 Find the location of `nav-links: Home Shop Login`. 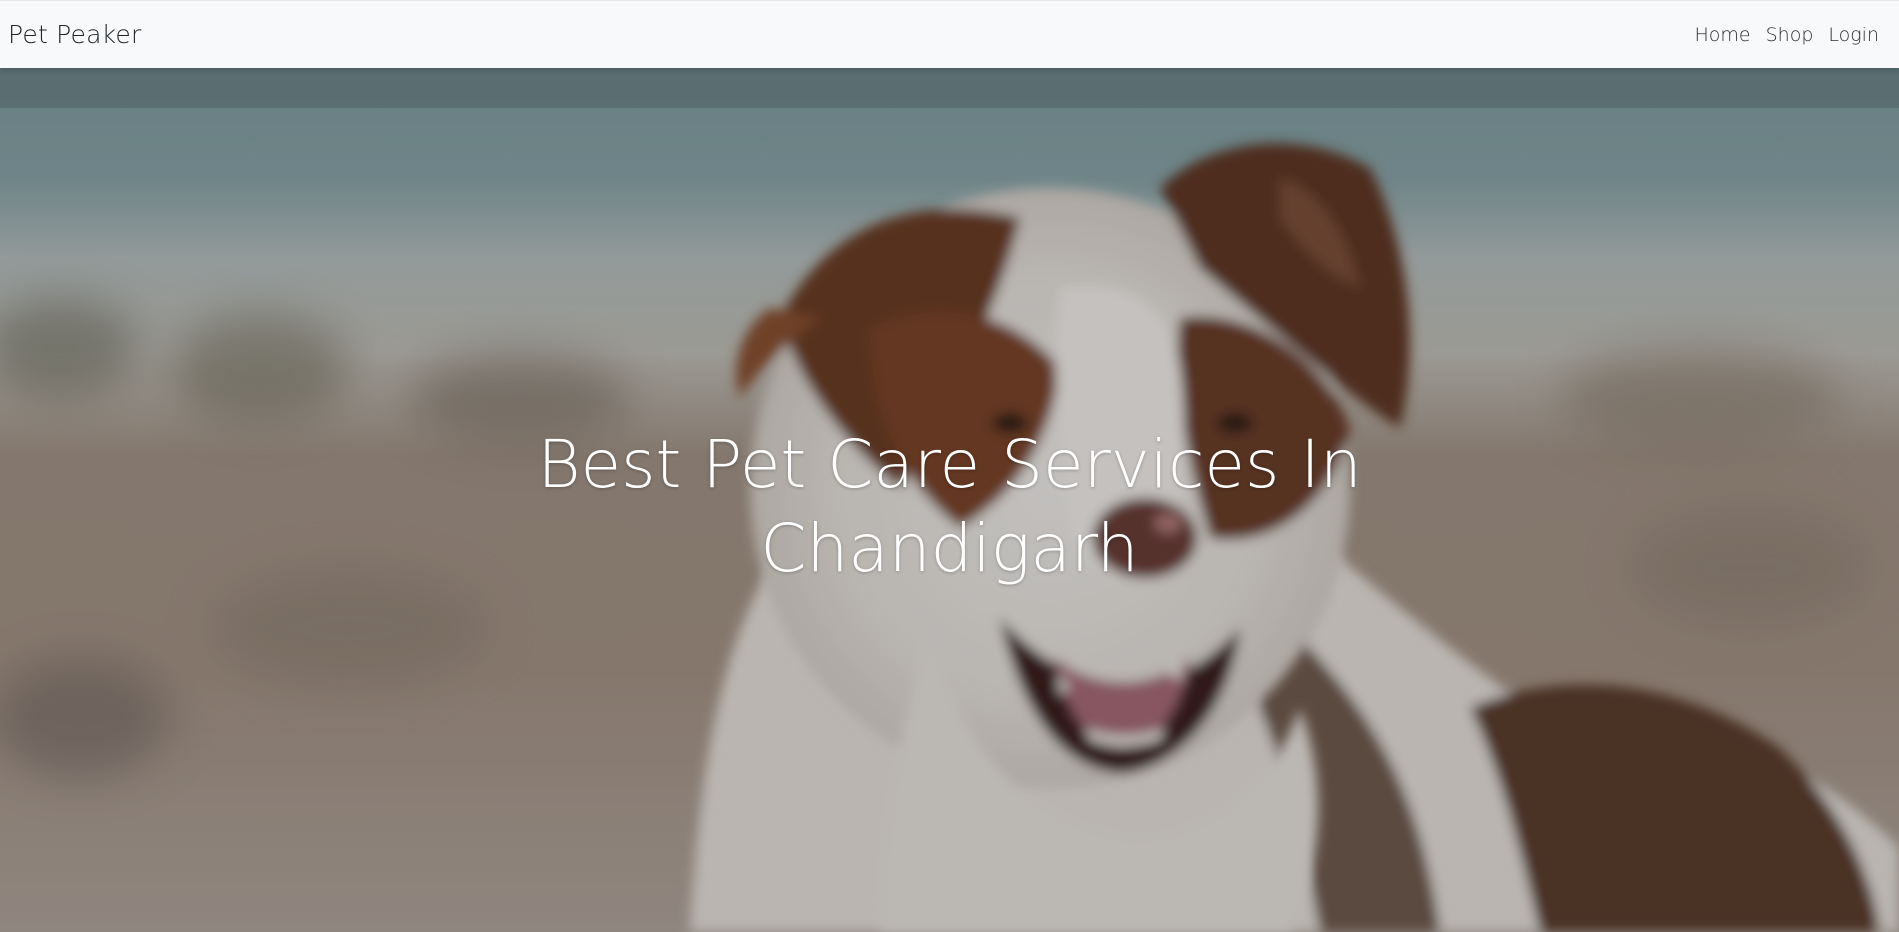

nav-links: Home Shop Login is located at coordinates (1786, 35).